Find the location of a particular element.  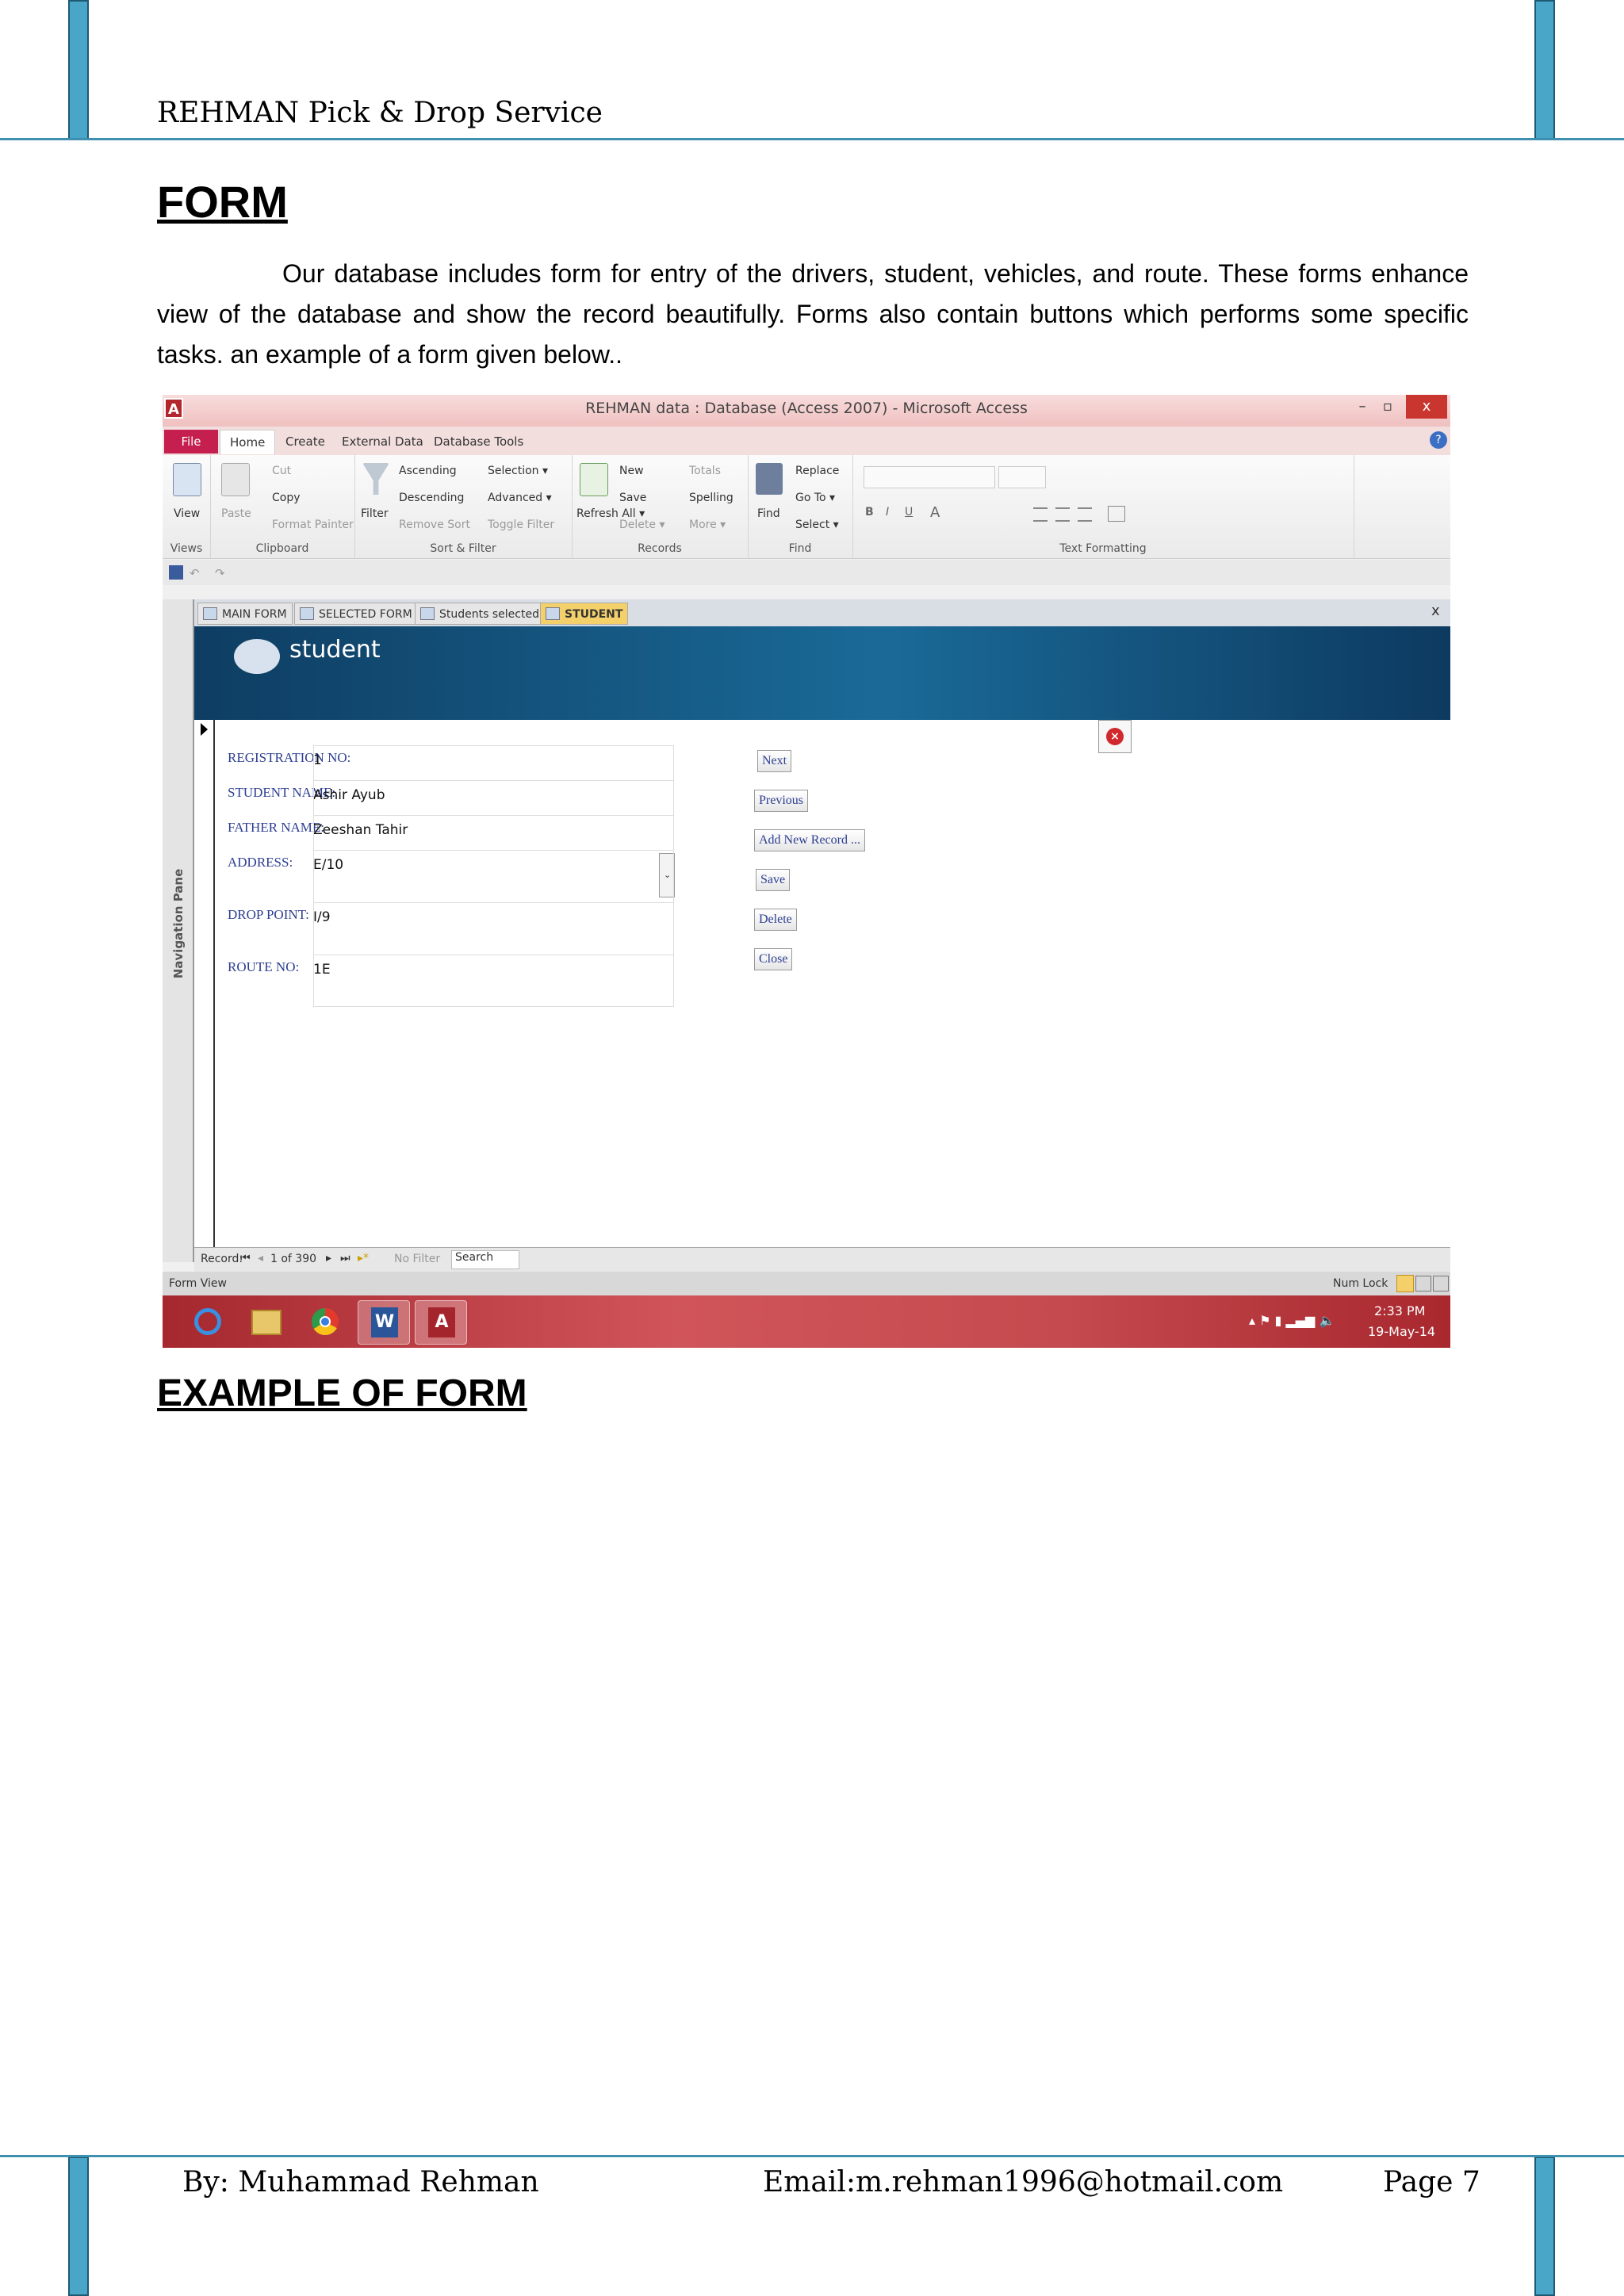

tab-file: File is located at coordinates (191, 441).